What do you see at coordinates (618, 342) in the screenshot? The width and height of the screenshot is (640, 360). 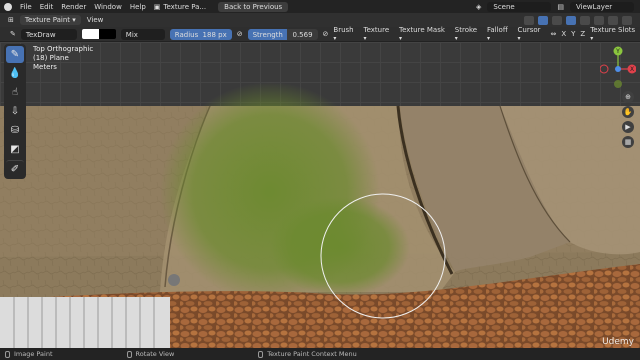 I see `watermark-logo: Udemy` at bounding box center [618, 342].